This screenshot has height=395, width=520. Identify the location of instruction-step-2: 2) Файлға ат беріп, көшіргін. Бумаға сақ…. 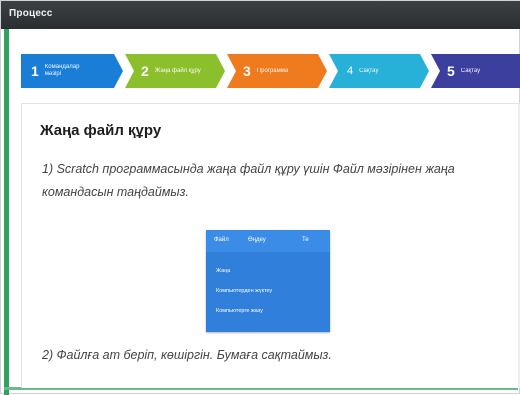
(187, 355).